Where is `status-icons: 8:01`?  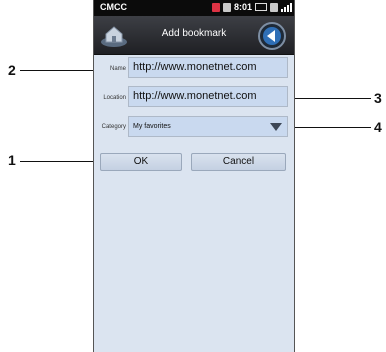 status-icons: 8:01 is located at coordinates (252, 7).